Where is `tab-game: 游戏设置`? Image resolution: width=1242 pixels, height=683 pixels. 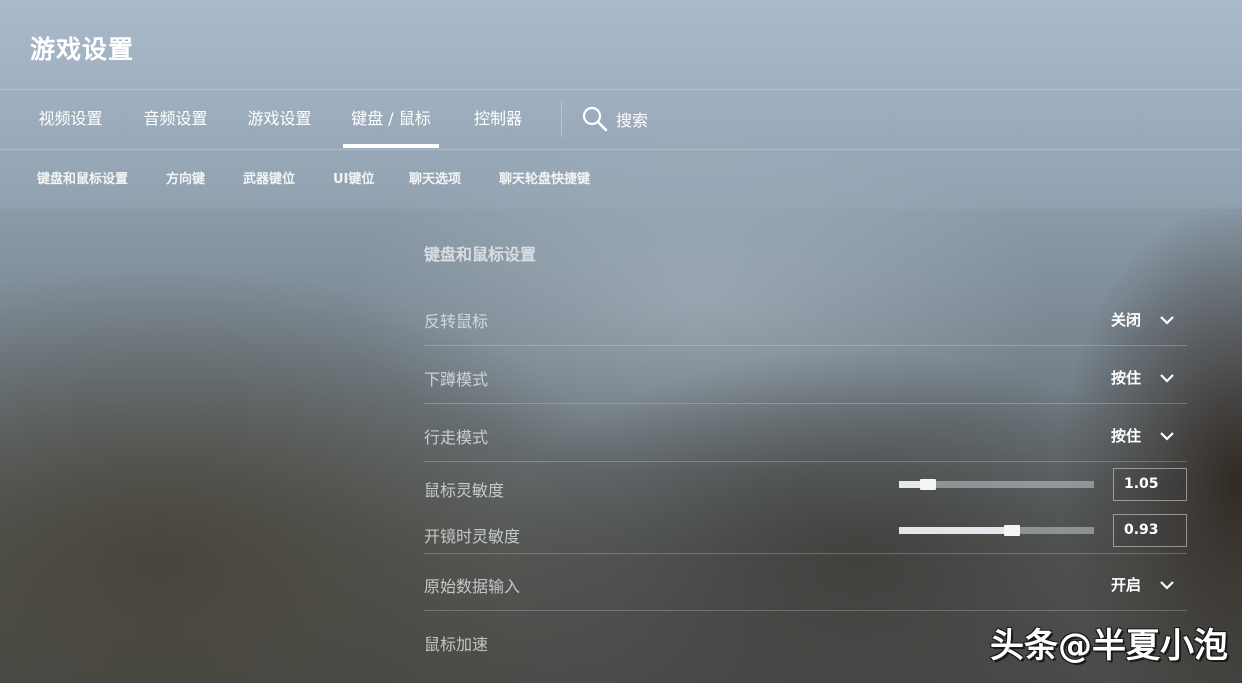
tab-game: 游戏设置 is located at coordinates (279, 119).